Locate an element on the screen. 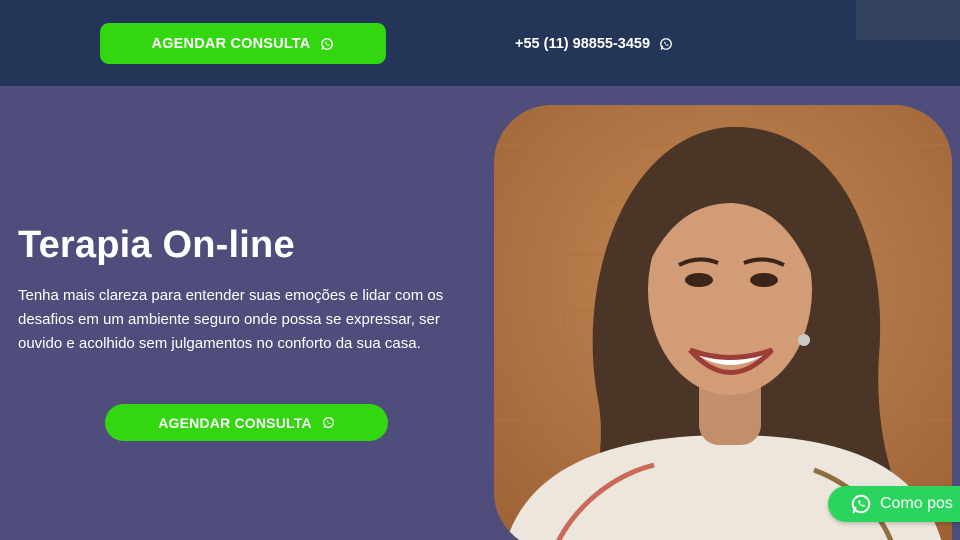  header-schedule-button: AGENDAR CONSULTA is located at coordinates (243, 43).